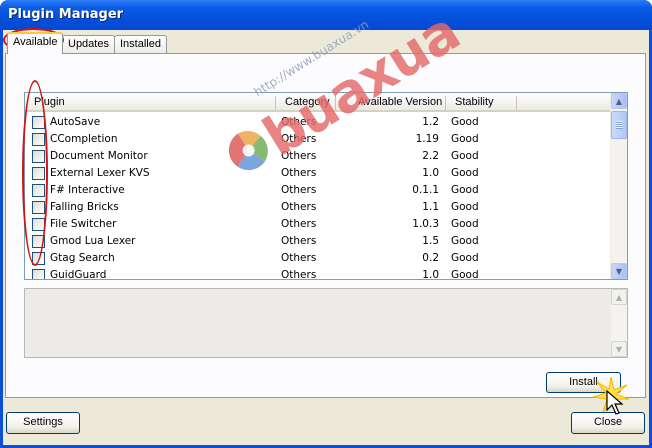 This screenshot has height=448, width=652. I want to click on plugin-name: Gmod Lua Lexer, so click(93, 241).